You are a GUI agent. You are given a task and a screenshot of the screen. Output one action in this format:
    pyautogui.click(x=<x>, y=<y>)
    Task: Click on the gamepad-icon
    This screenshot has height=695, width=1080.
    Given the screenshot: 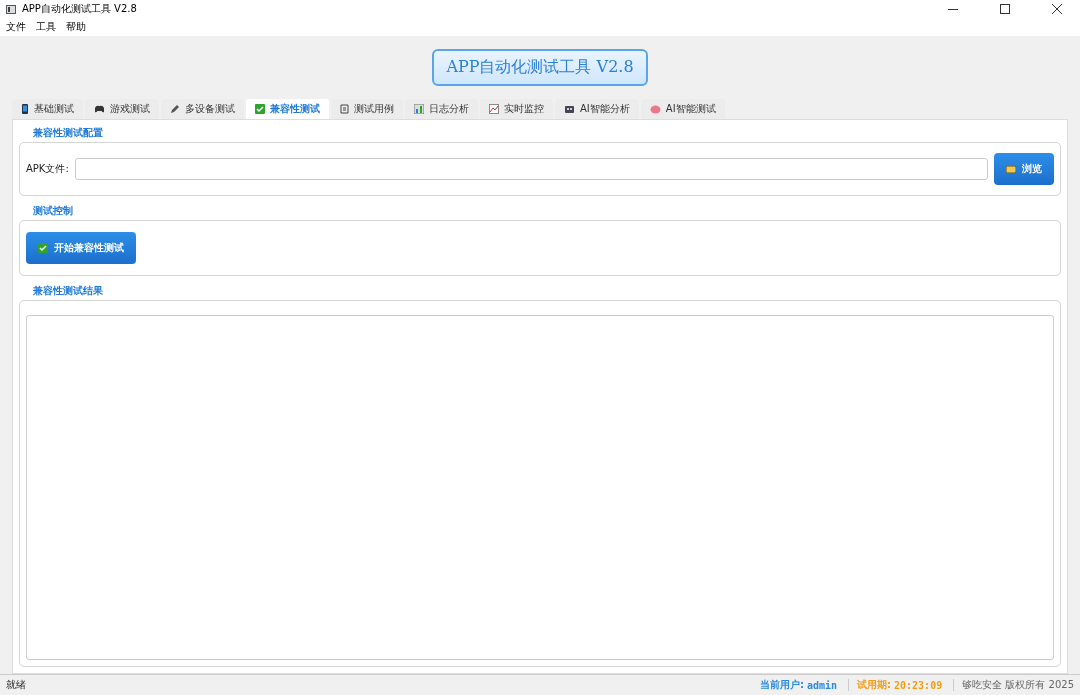 What is the action you would take?
    pyautogui.click(x=99, y=109)
    